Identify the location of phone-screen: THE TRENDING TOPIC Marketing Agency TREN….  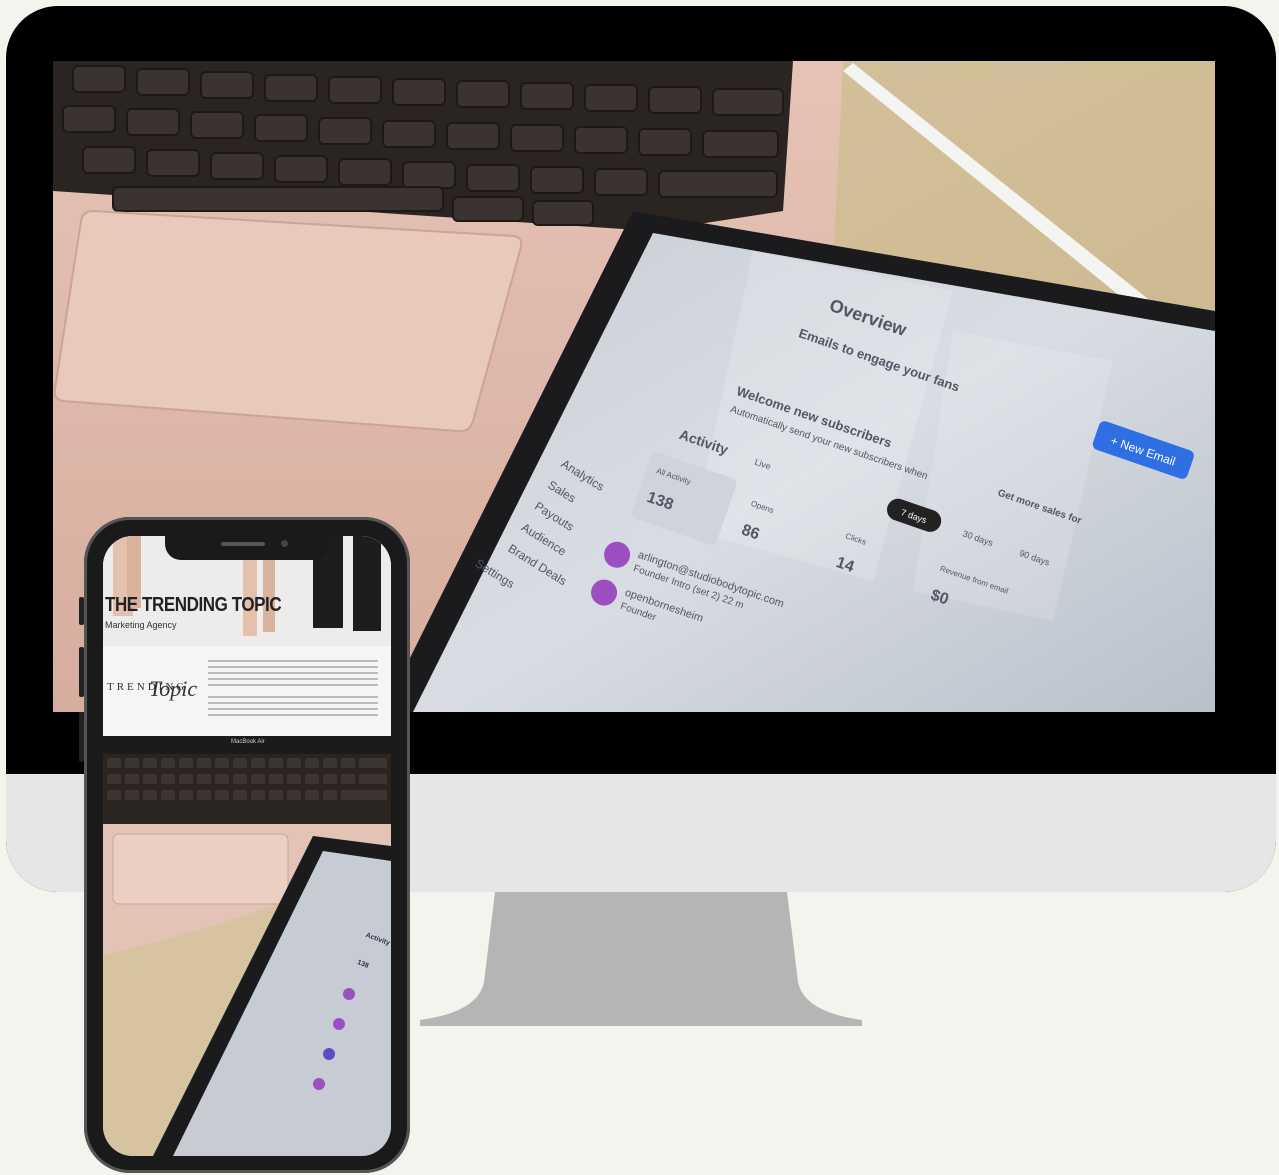
(247, 846).